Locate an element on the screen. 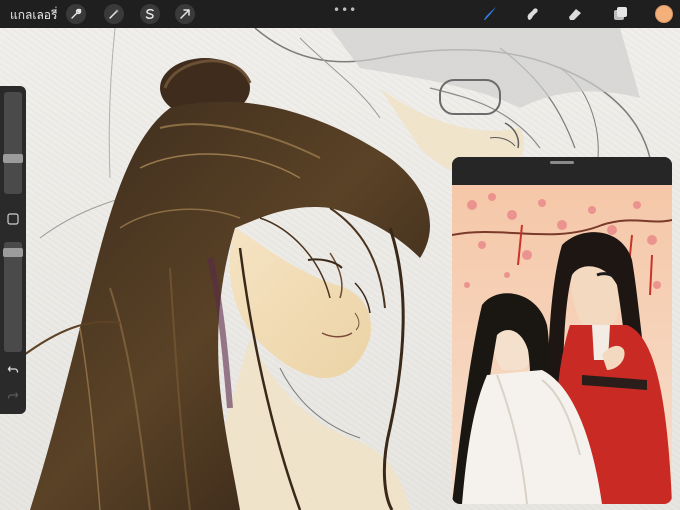 This screenshot has width=680, height=510. more-dots-icon: ••• is located at coordinates (345, 10).